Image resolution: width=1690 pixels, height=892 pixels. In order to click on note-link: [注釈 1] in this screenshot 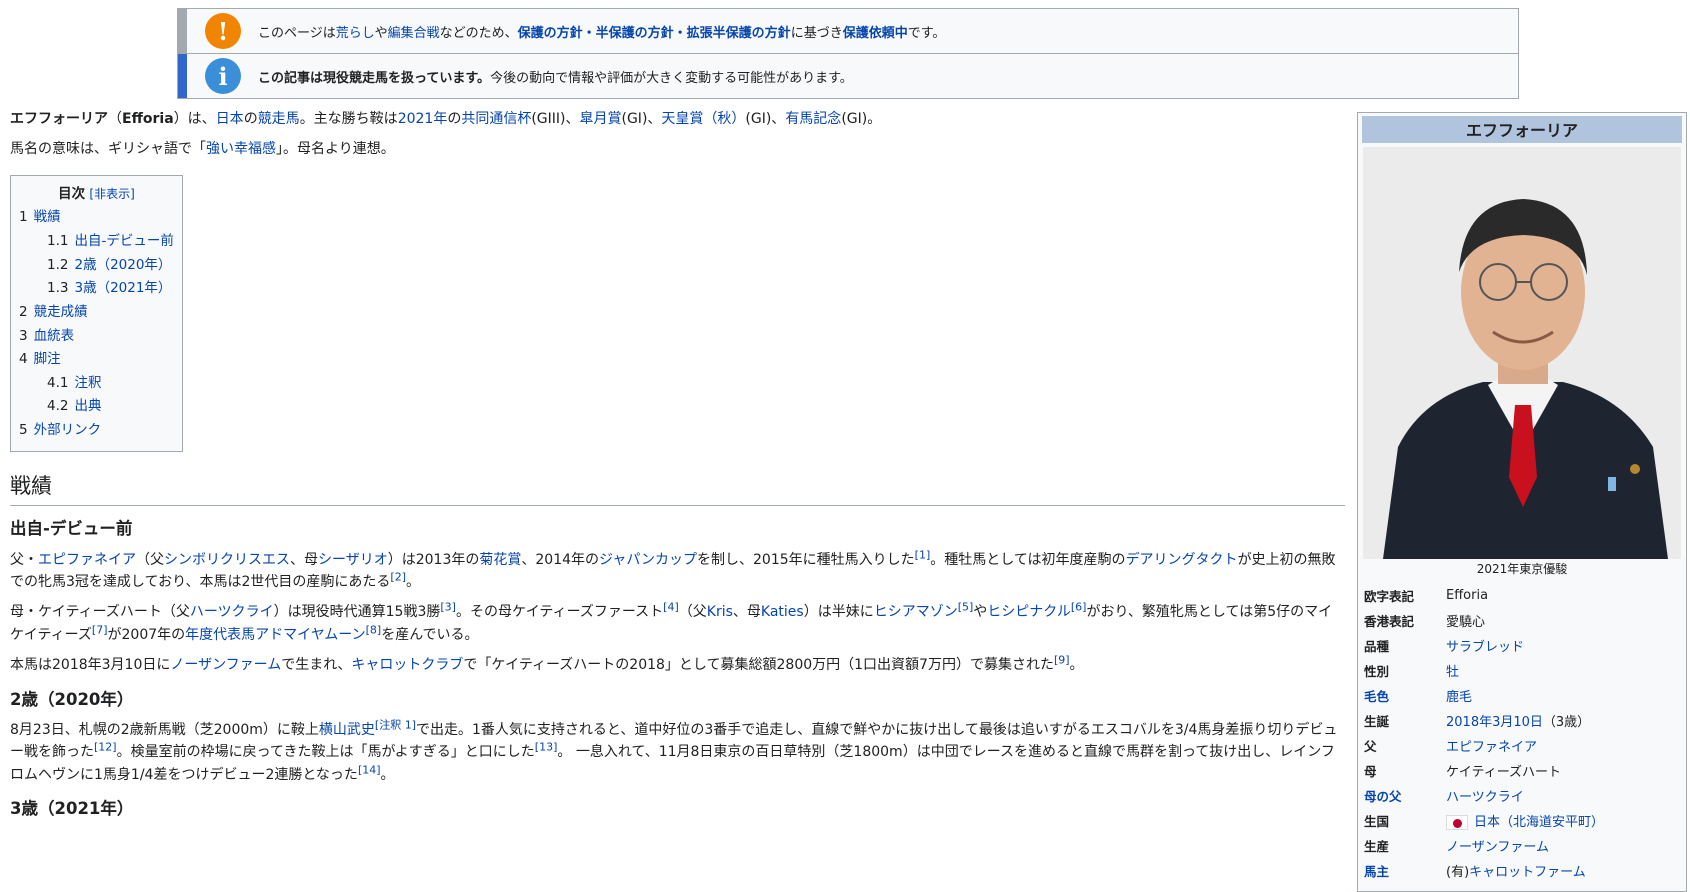, I will do `click(395, 724)`.